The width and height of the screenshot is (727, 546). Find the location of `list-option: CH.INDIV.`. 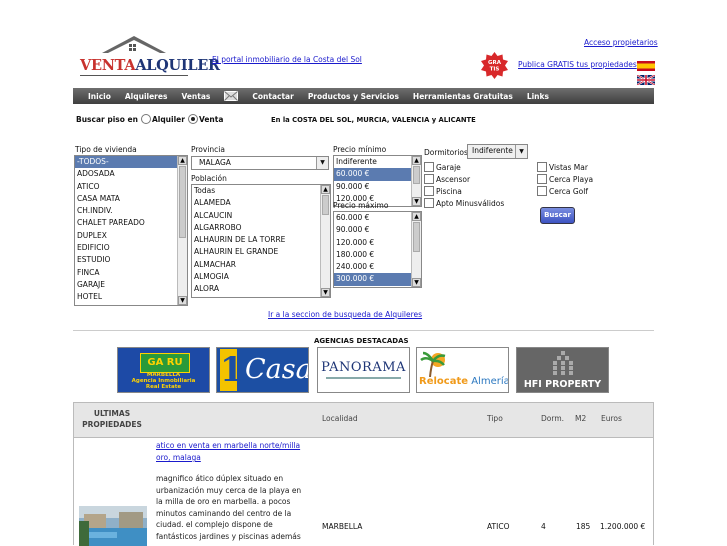

list-option: CH.INDIV. is located at coordinates (131, 211).